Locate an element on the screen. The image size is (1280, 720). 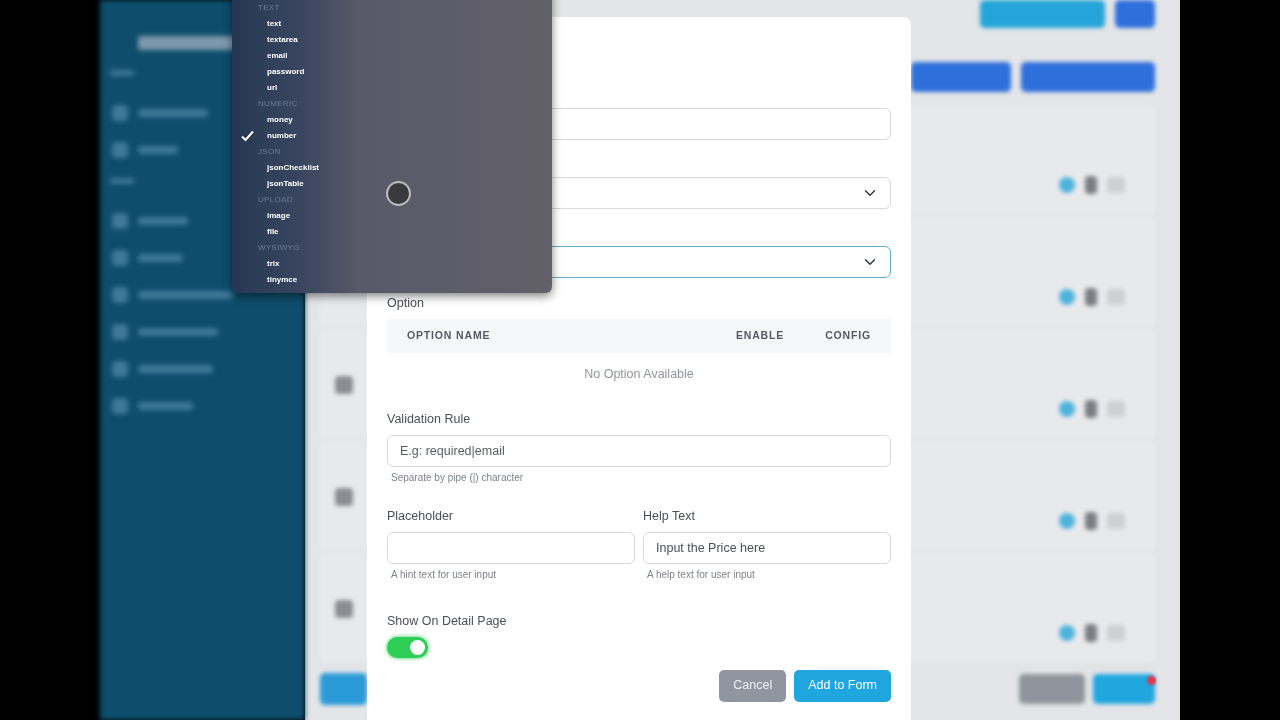
field-label: Show On Detail Page is located at coordinates (447, 621).